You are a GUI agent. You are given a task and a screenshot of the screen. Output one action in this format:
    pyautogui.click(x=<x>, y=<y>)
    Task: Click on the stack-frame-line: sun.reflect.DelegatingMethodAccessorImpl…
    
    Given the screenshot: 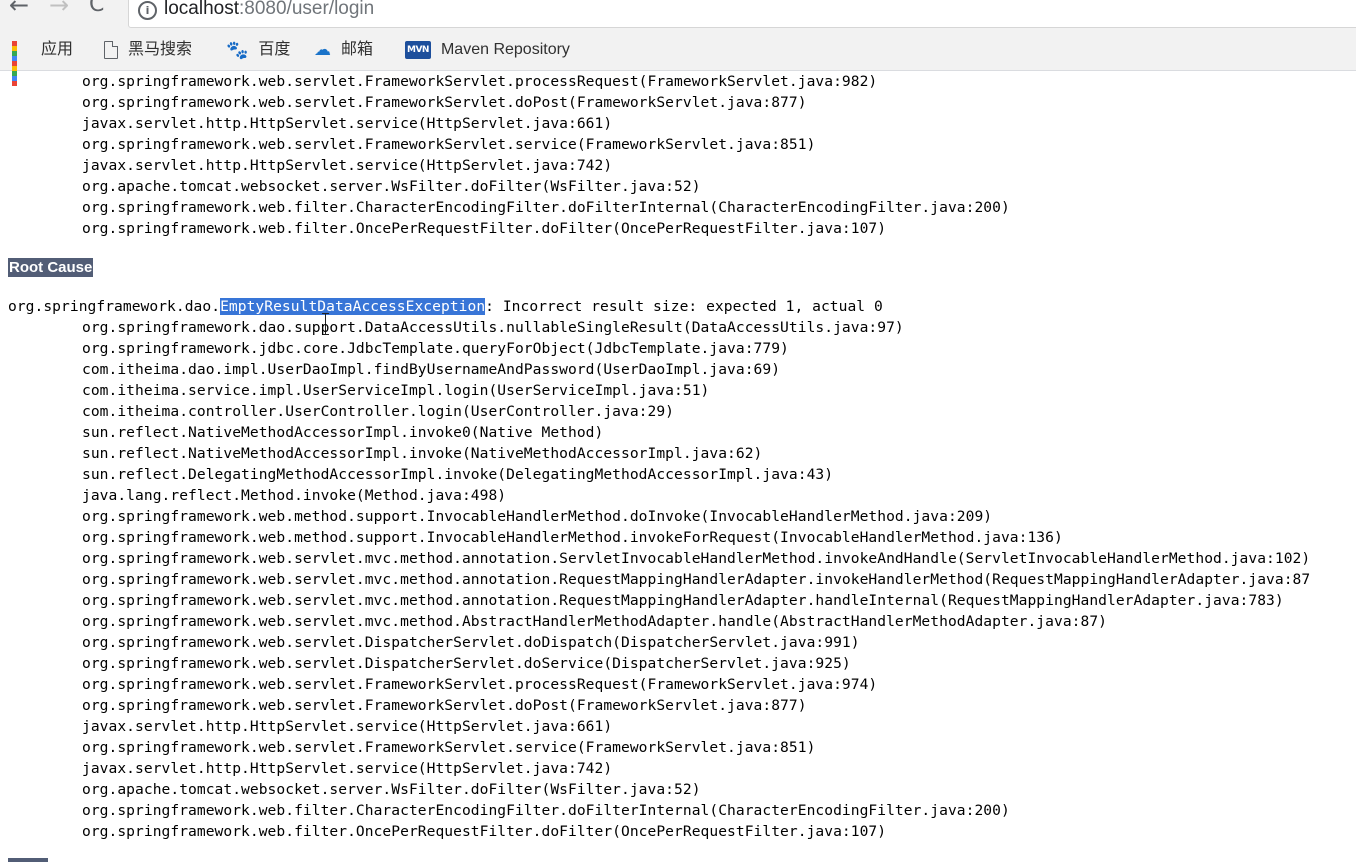 What is the action you would take?
    pyautogui.click(x=458, y=474)
    